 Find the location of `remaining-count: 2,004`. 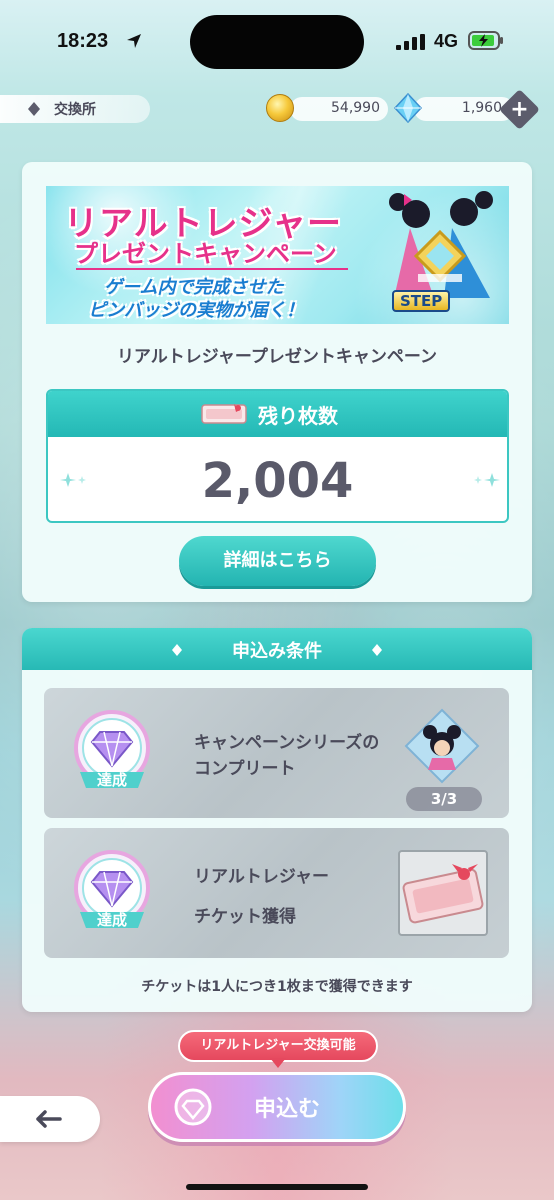

remaining-count: 2,004 is located at coordinates (277, 481).